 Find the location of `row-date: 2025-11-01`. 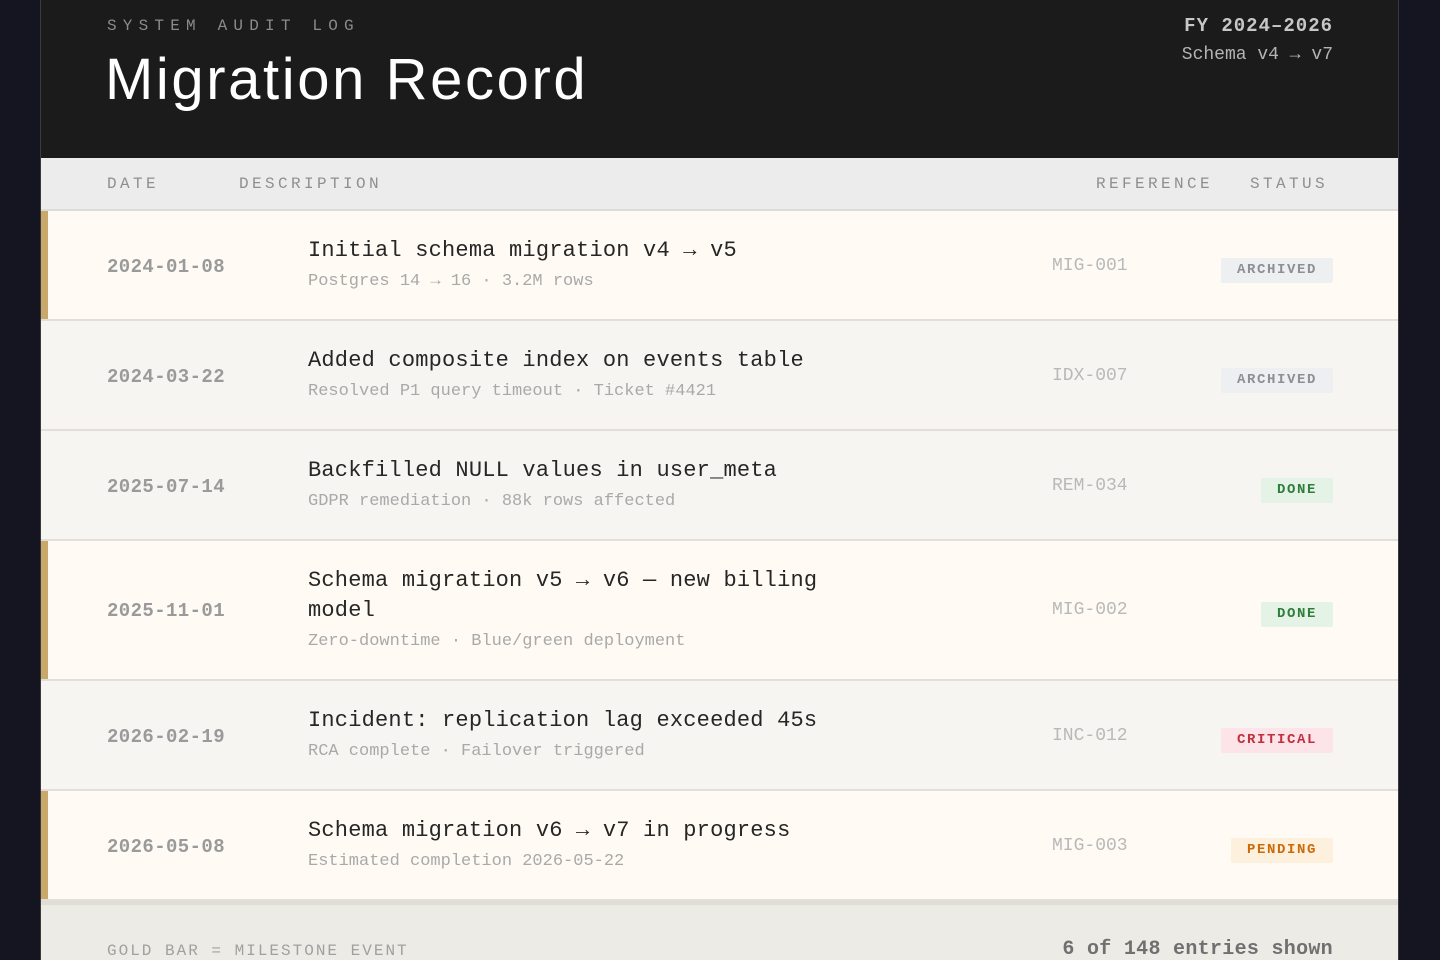

row-date: 2025-11-01 is located at coordinates (166, 611).